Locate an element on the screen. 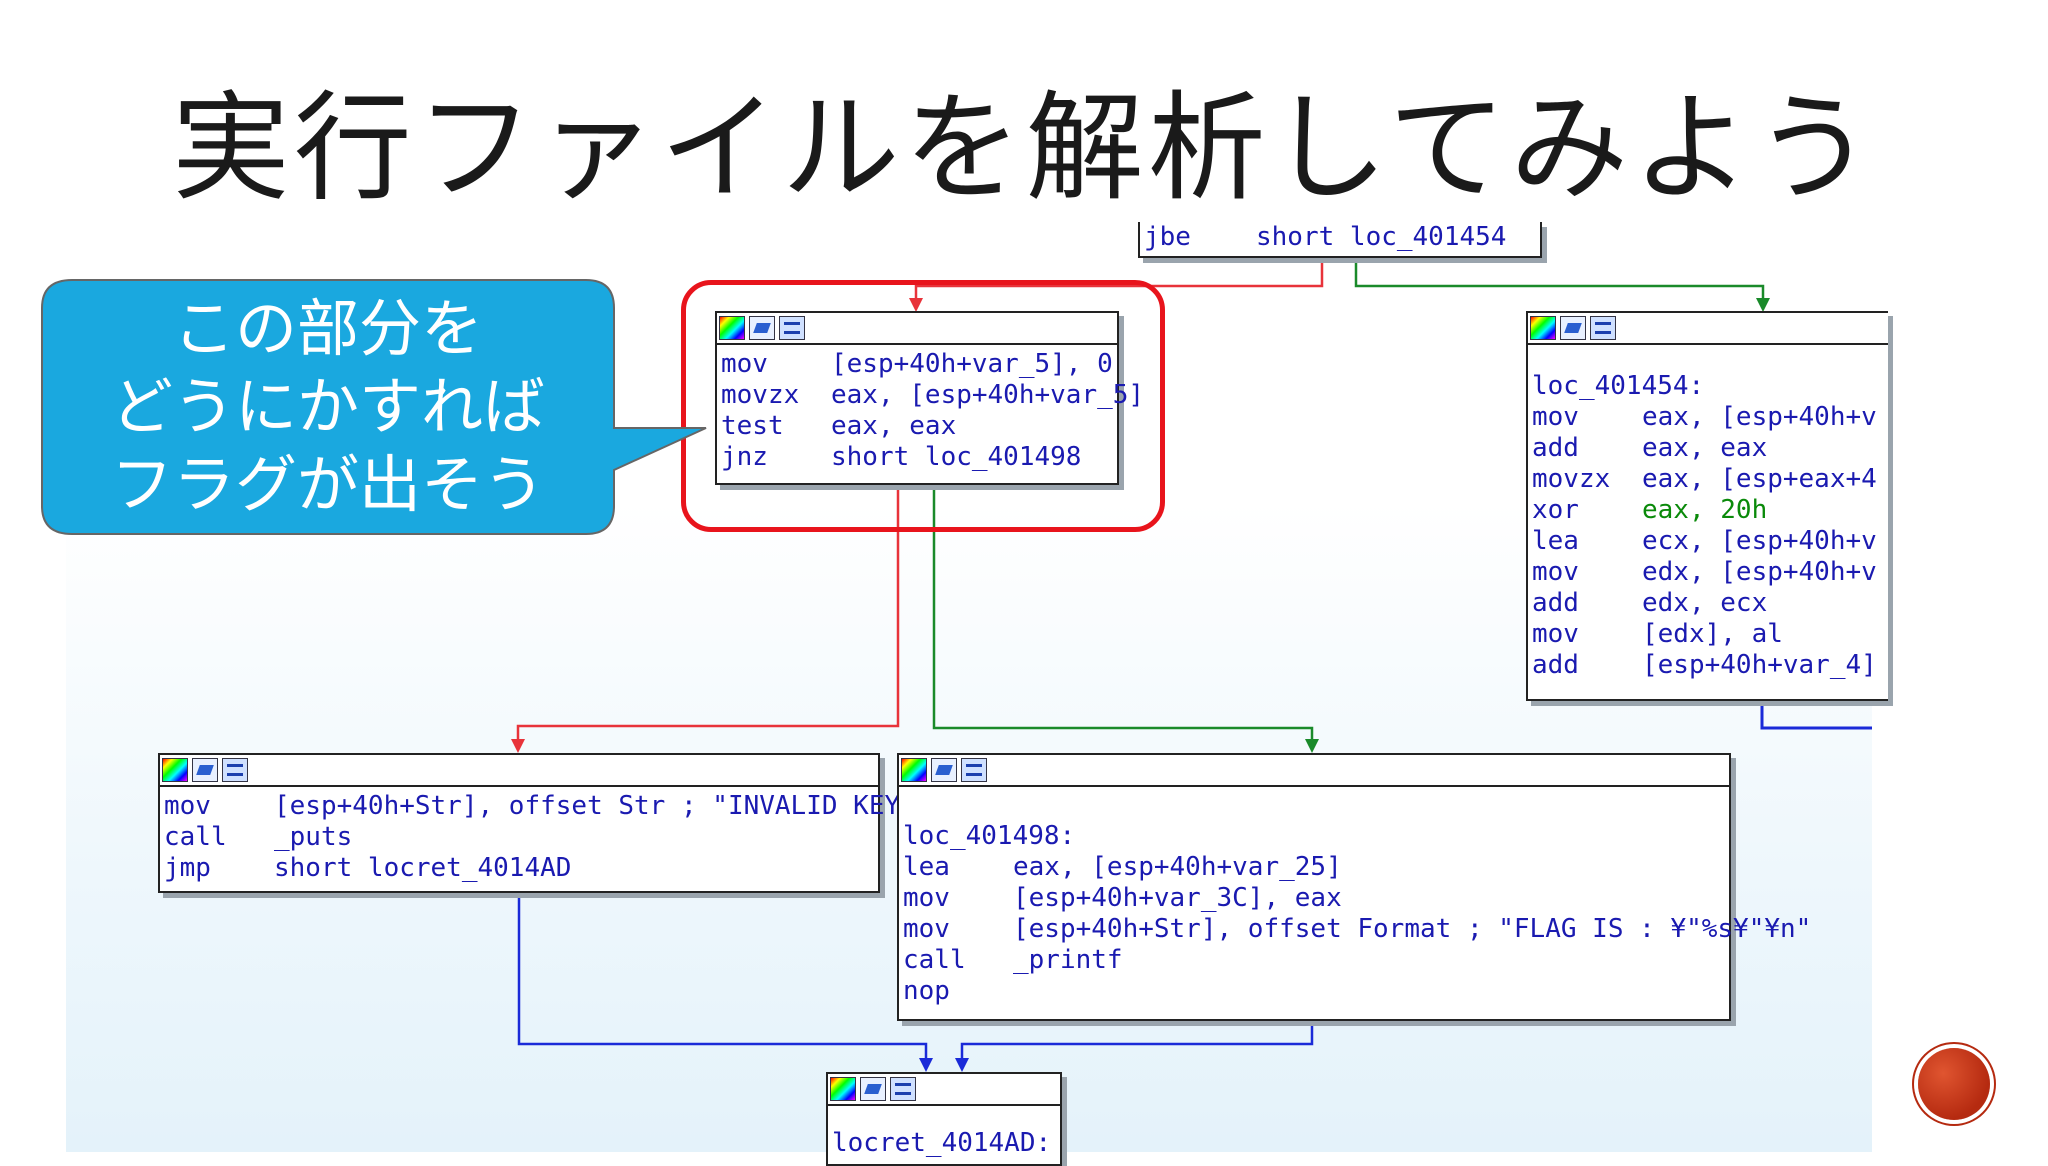  jbe-block: jbe short loc_401454 is located at coordinates (1340, 240).